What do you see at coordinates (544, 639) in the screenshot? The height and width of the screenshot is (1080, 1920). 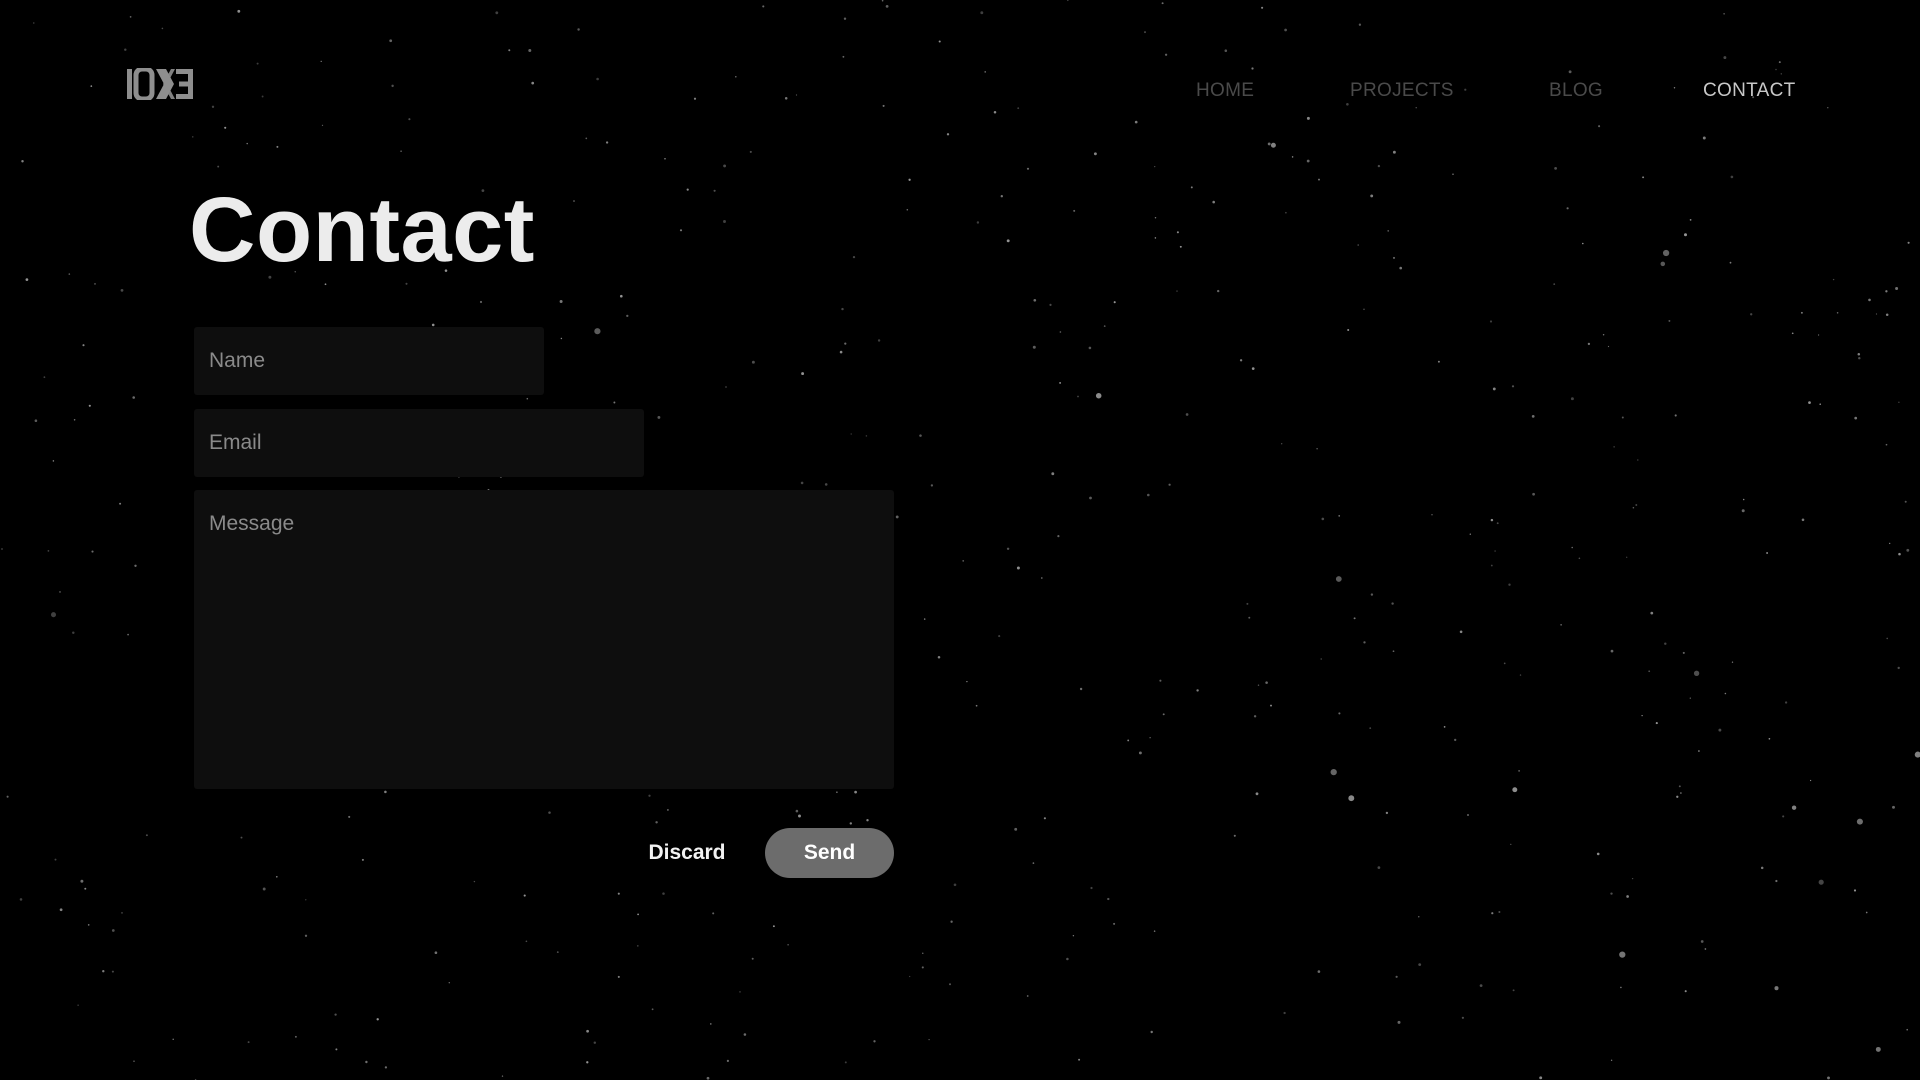 I see `message-textarea` at bounding box center [544, 639].